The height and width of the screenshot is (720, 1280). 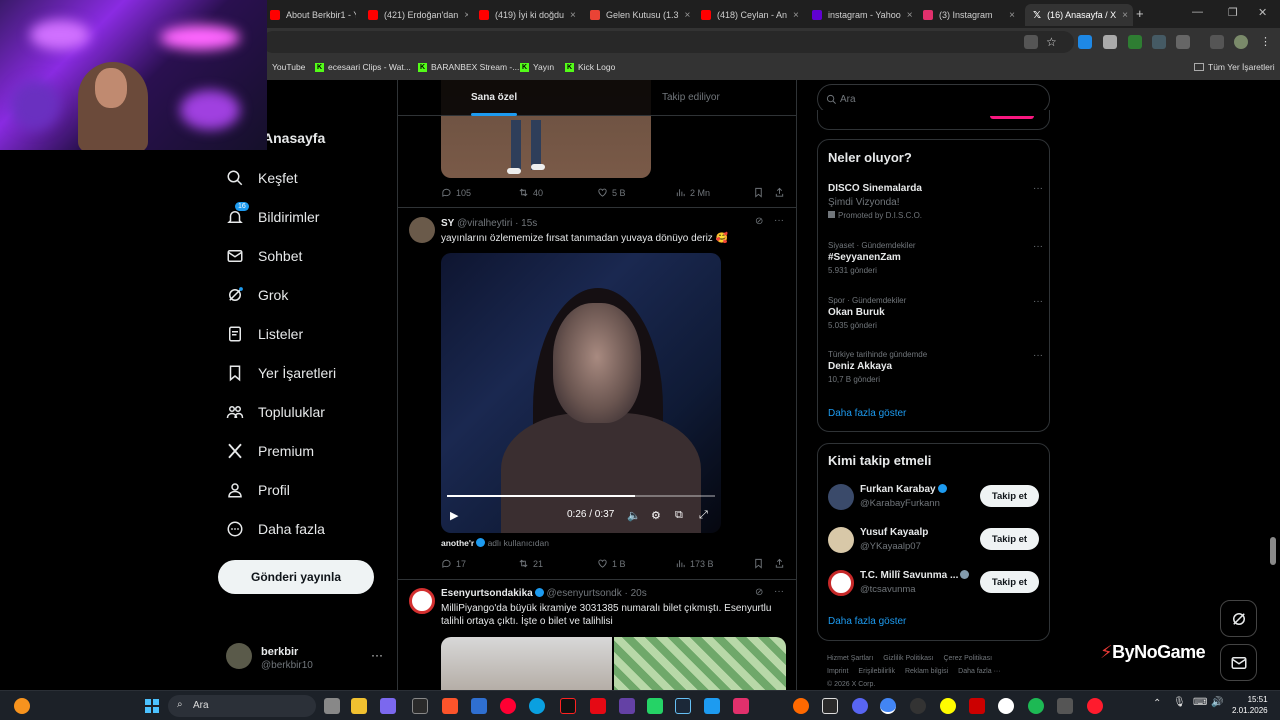 I want to click on media-icon, so click(x=1217, y=42).